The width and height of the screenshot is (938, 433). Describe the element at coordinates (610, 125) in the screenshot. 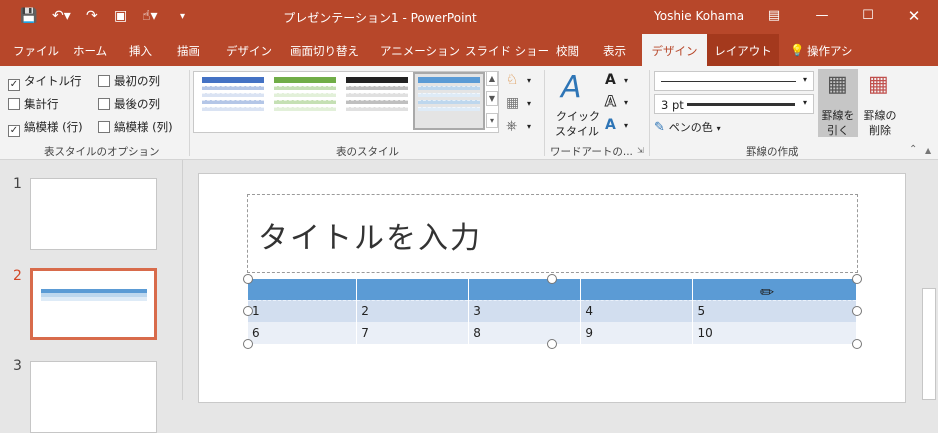

I see `text-effects-icon: A` at that location.